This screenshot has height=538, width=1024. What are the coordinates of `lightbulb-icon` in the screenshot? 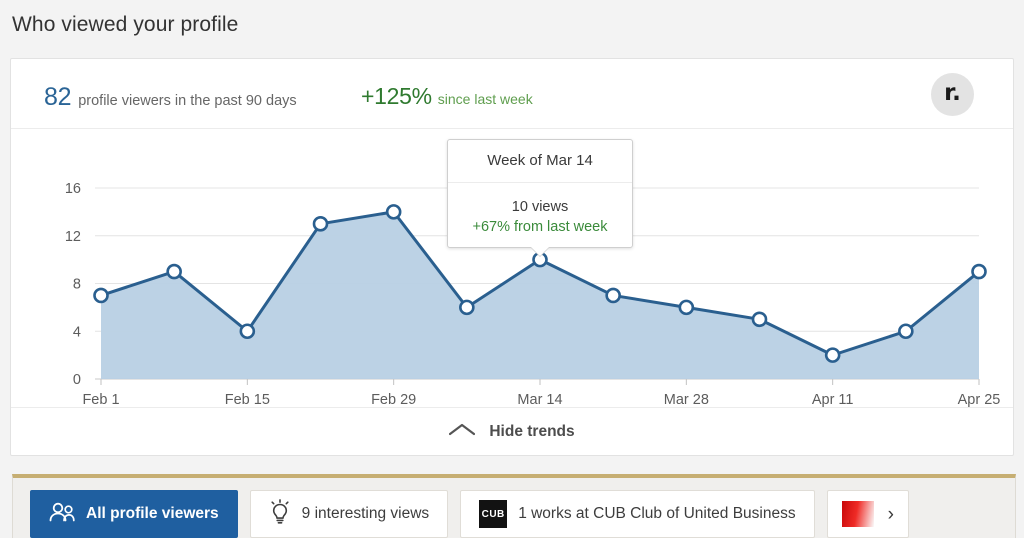 It's located at (280, 514).